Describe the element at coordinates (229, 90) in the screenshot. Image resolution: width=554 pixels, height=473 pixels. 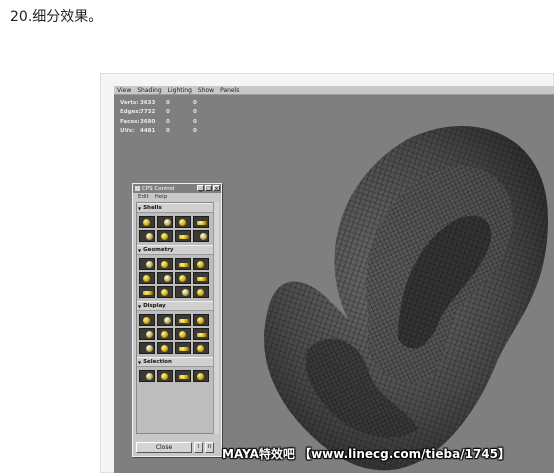
I see `menu-panels: Panels` at that location.